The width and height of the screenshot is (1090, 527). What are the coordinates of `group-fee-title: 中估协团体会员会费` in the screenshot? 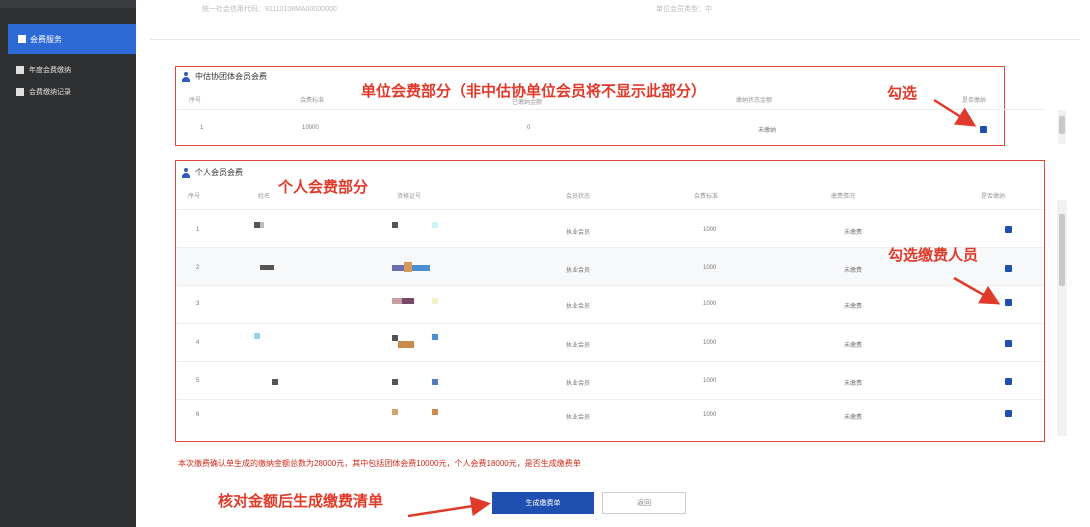 It's located at (224, 76).